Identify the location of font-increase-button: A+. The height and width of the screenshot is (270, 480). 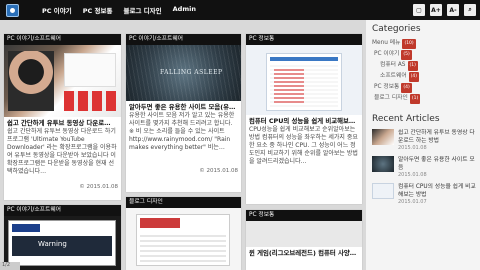
(436, 10).